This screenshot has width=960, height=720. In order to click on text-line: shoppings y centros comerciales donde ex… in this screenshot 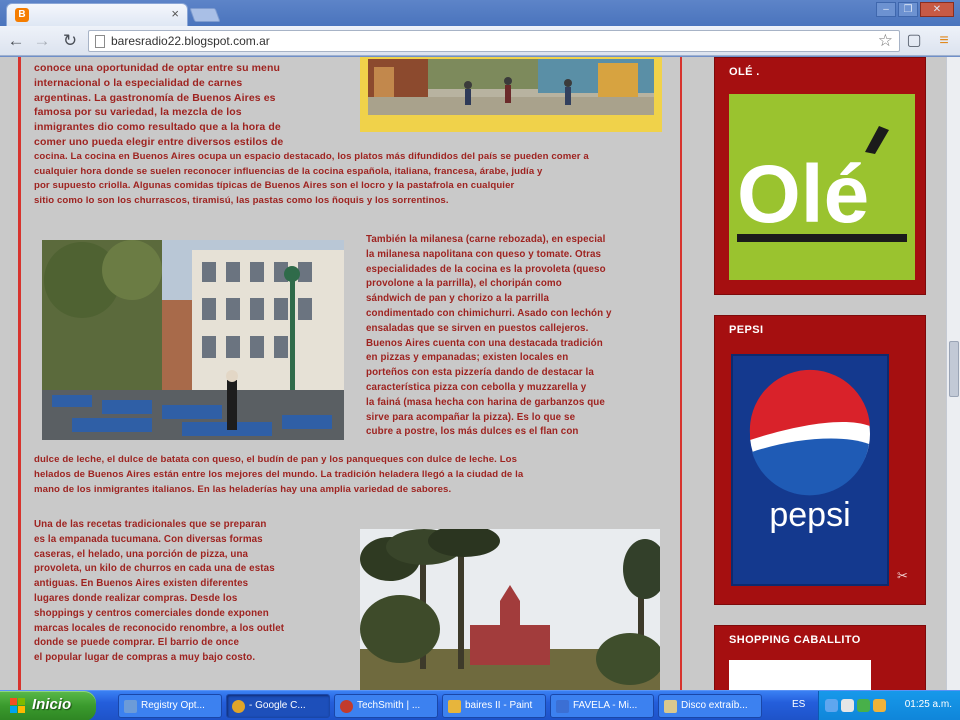, I will do `click(151, 613)`.